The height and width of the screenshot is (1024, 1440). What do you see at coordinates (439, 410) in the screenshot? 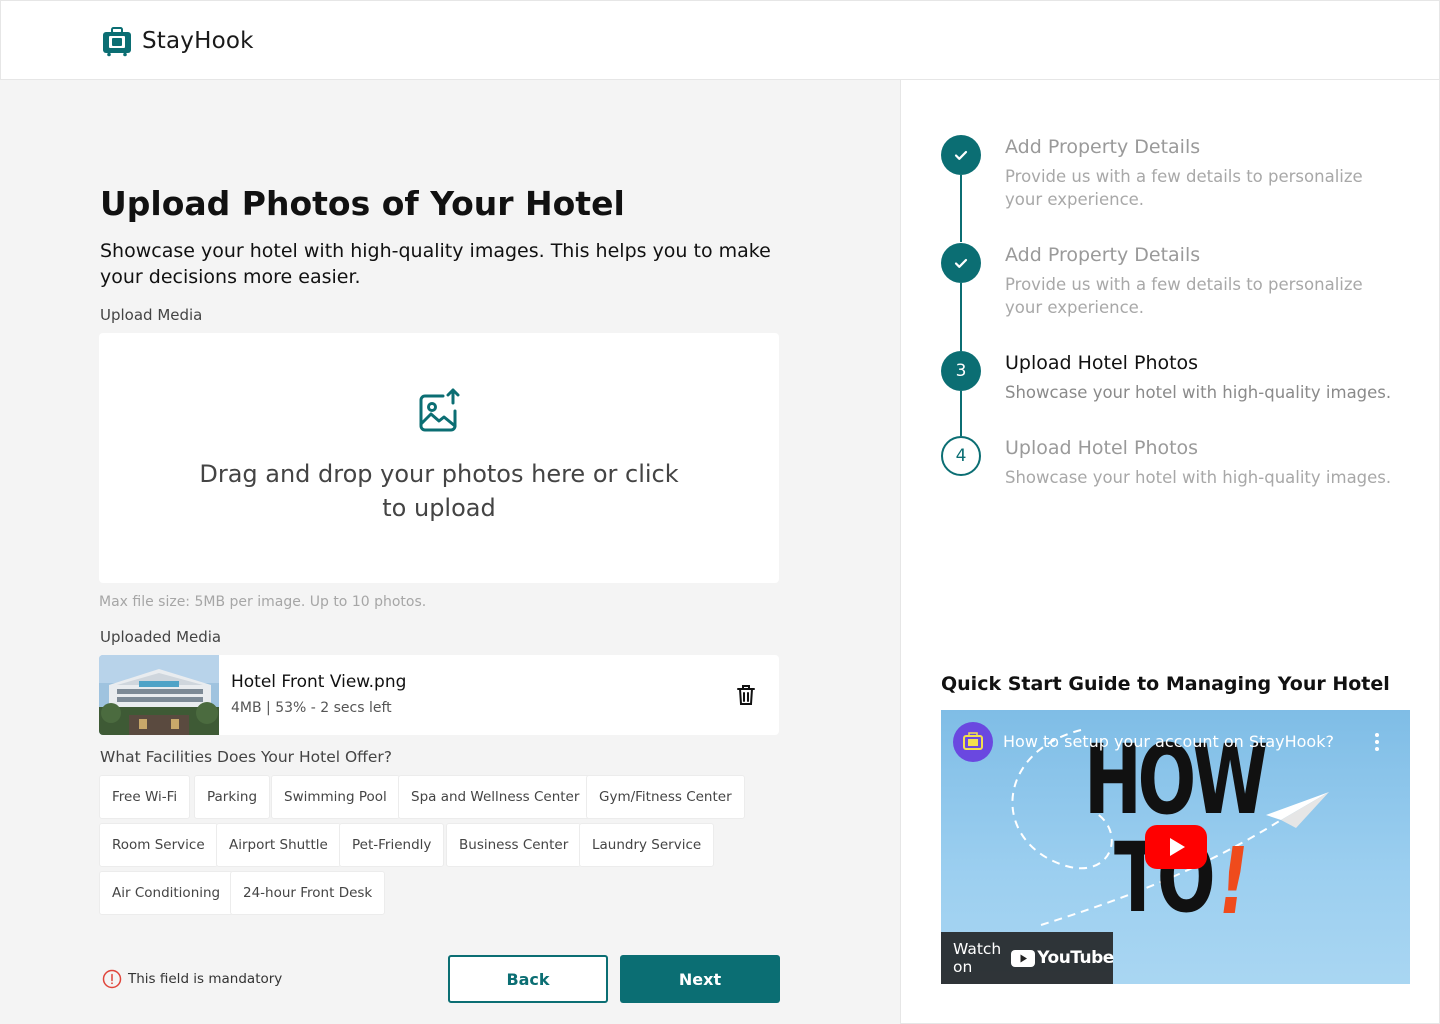
I see `image-upload-icon` at bounding box center [439, 410].